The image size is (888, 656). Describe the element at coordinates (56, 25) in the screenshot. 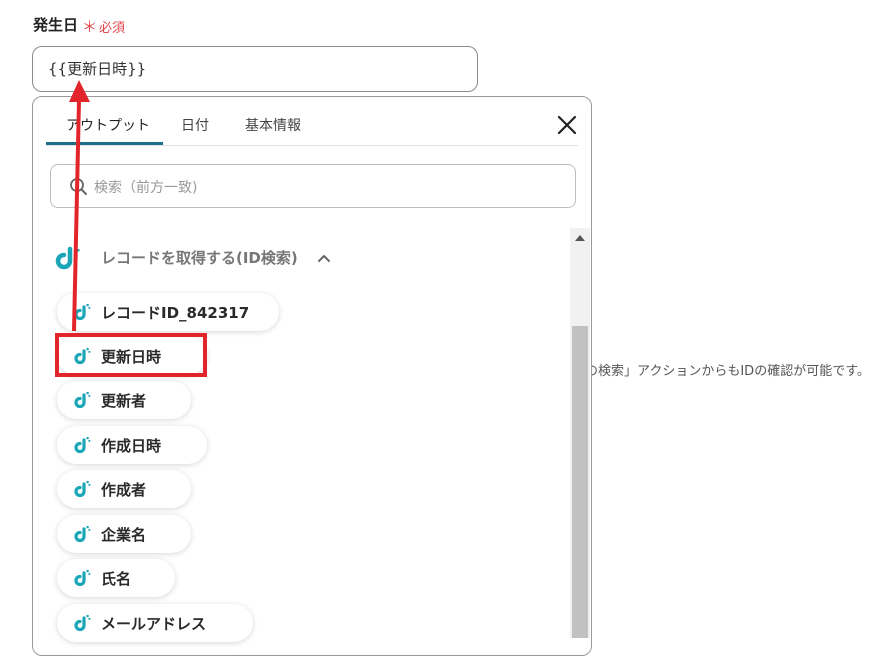

I see `field-label: 発生日` at that location.